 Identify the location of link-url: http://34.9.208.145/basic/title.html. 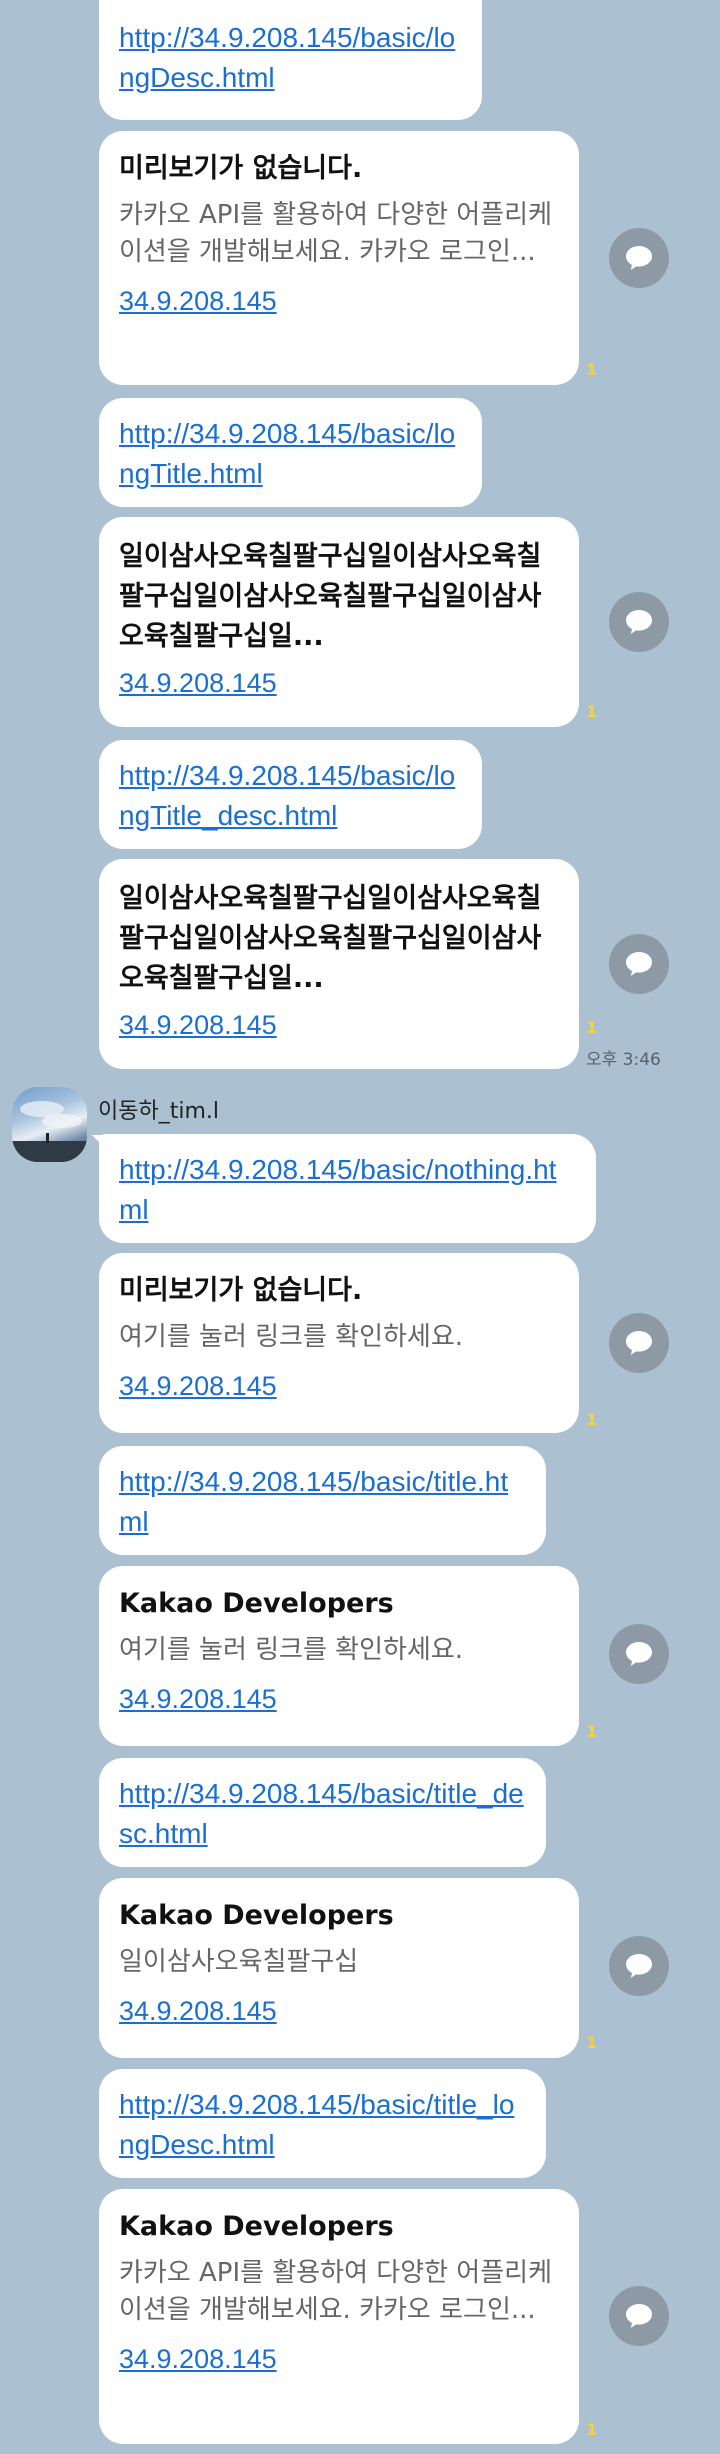
(322, 1502).